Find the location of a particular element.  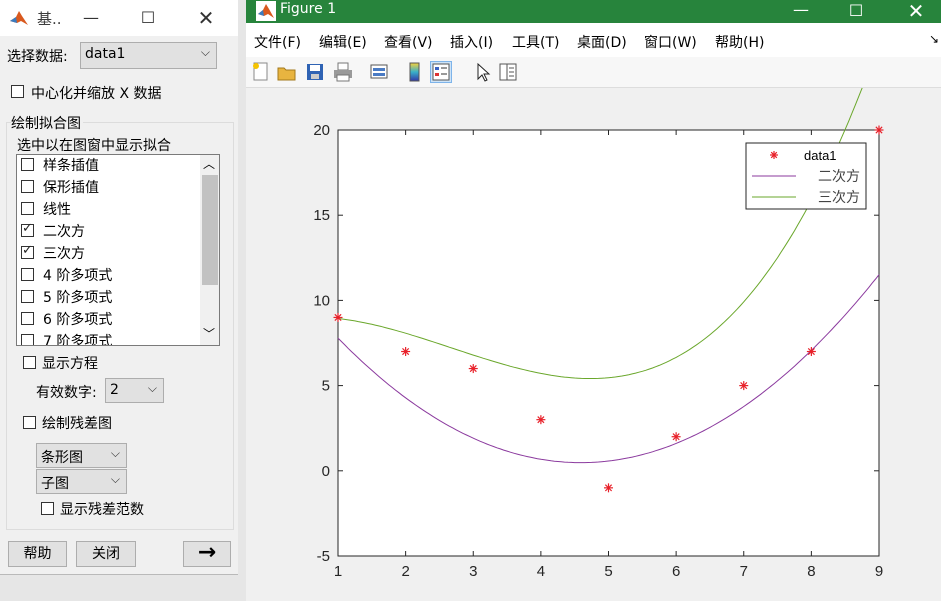

dialog-titlebar: 基.. — ☐ ✕ is located at coordinates (119, 18).